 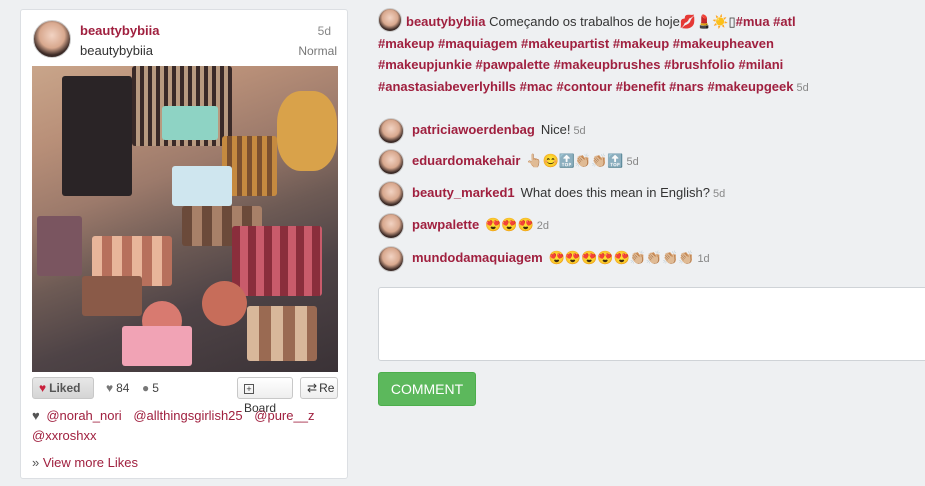 I want to click on post-actions: ♥ Liked ♥ 84 ● 5 +Board ⇄ Re, so click(x=185, y=395).